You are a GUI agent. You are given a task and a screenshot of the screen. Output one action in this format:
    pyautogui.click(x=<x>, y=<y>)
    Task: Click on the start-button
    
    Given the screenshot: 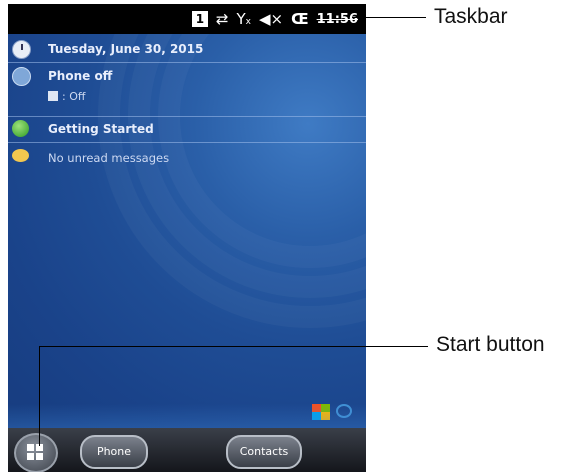 What is the action you would take?
    pyautogui.click(x=36, y=452)
    